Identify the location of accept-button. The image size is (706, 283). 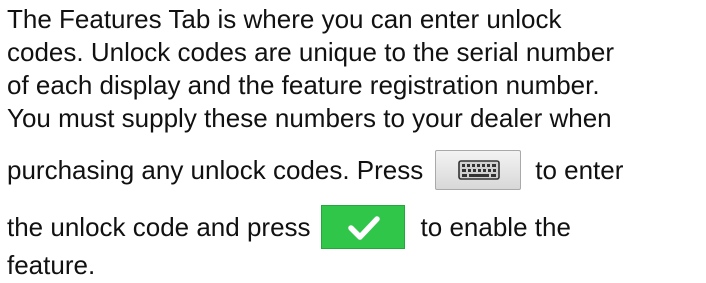
(362, 227).